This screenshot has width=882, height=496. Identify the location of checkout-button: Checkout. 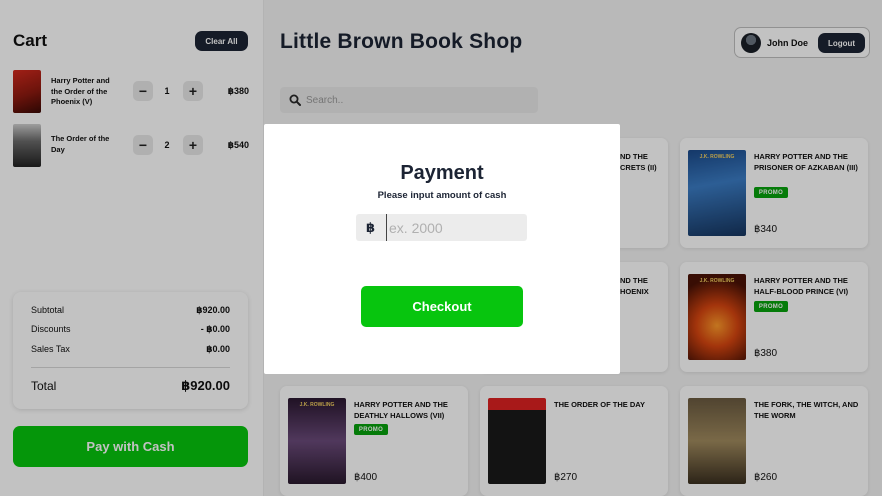
(442, 306).